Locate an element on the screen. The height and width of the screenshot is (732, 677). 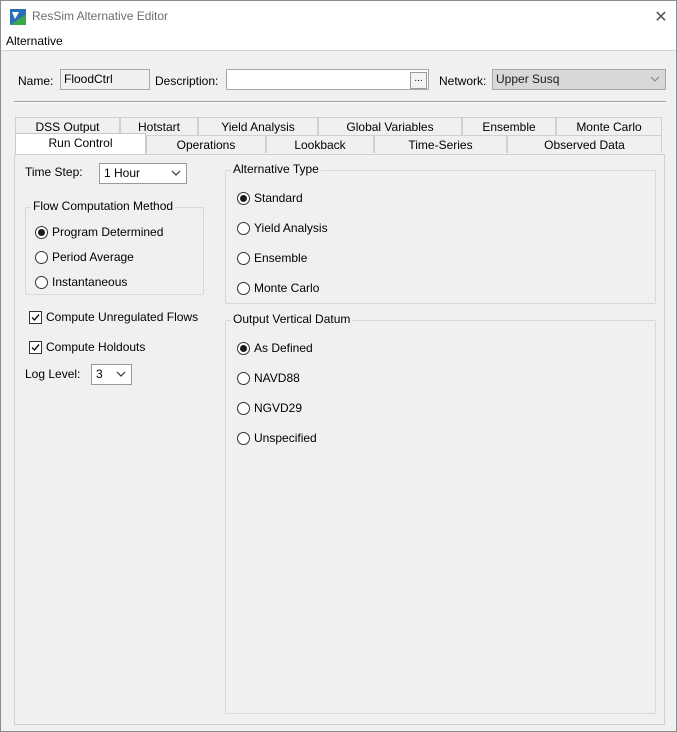
radio-label: NAVD88 is located at coordinates (277, 378).